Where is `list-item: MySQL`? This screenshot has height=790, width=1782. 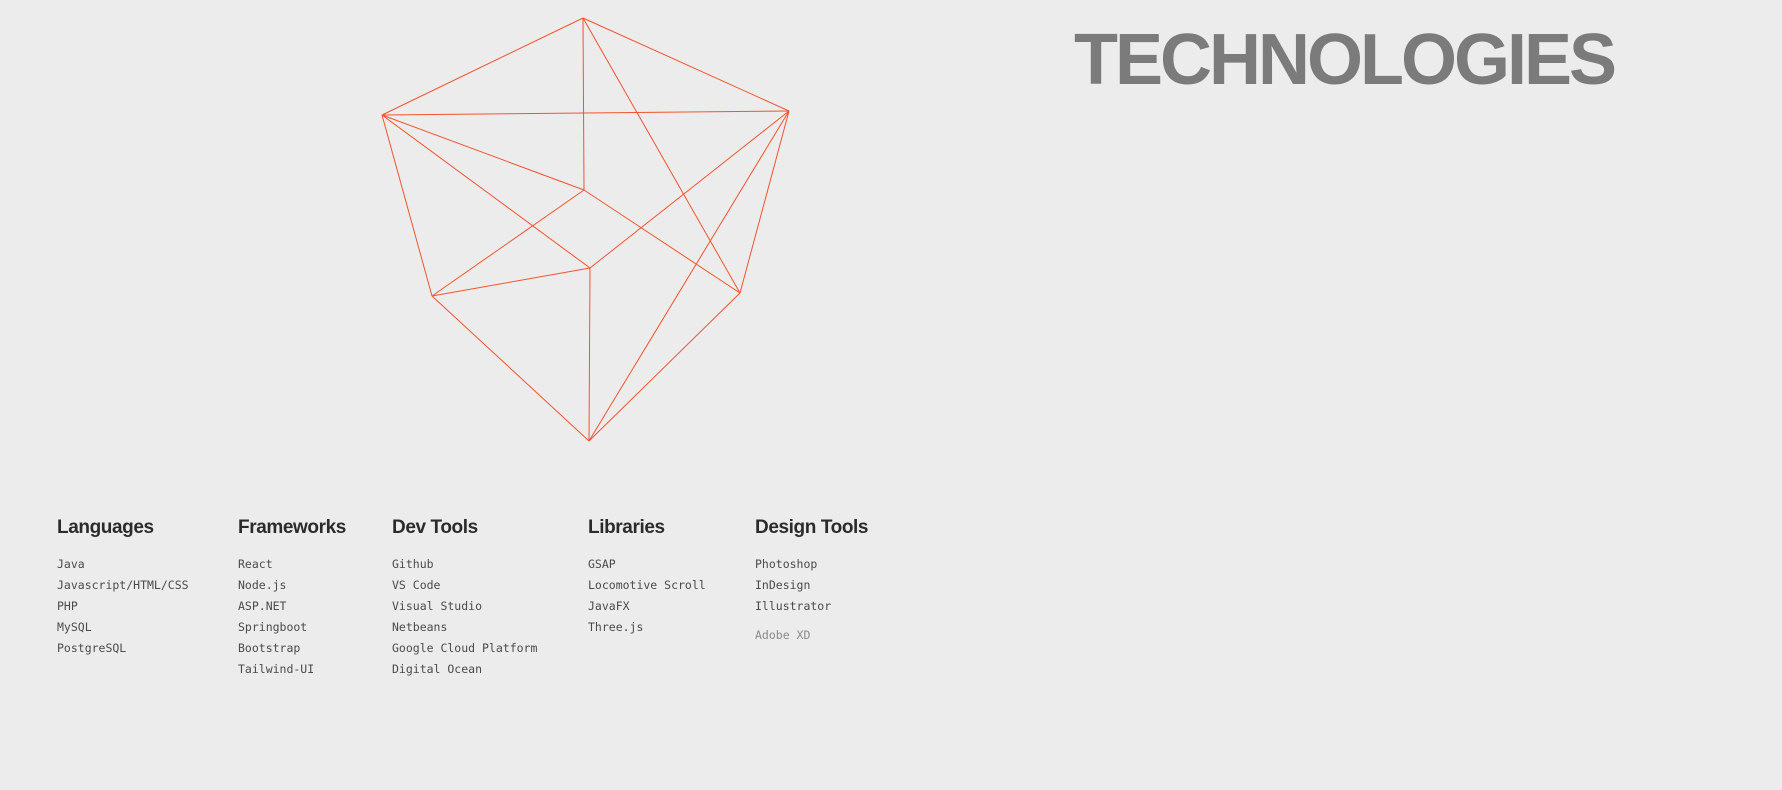 list-item: MySQL is located at coordinates (74, 627).